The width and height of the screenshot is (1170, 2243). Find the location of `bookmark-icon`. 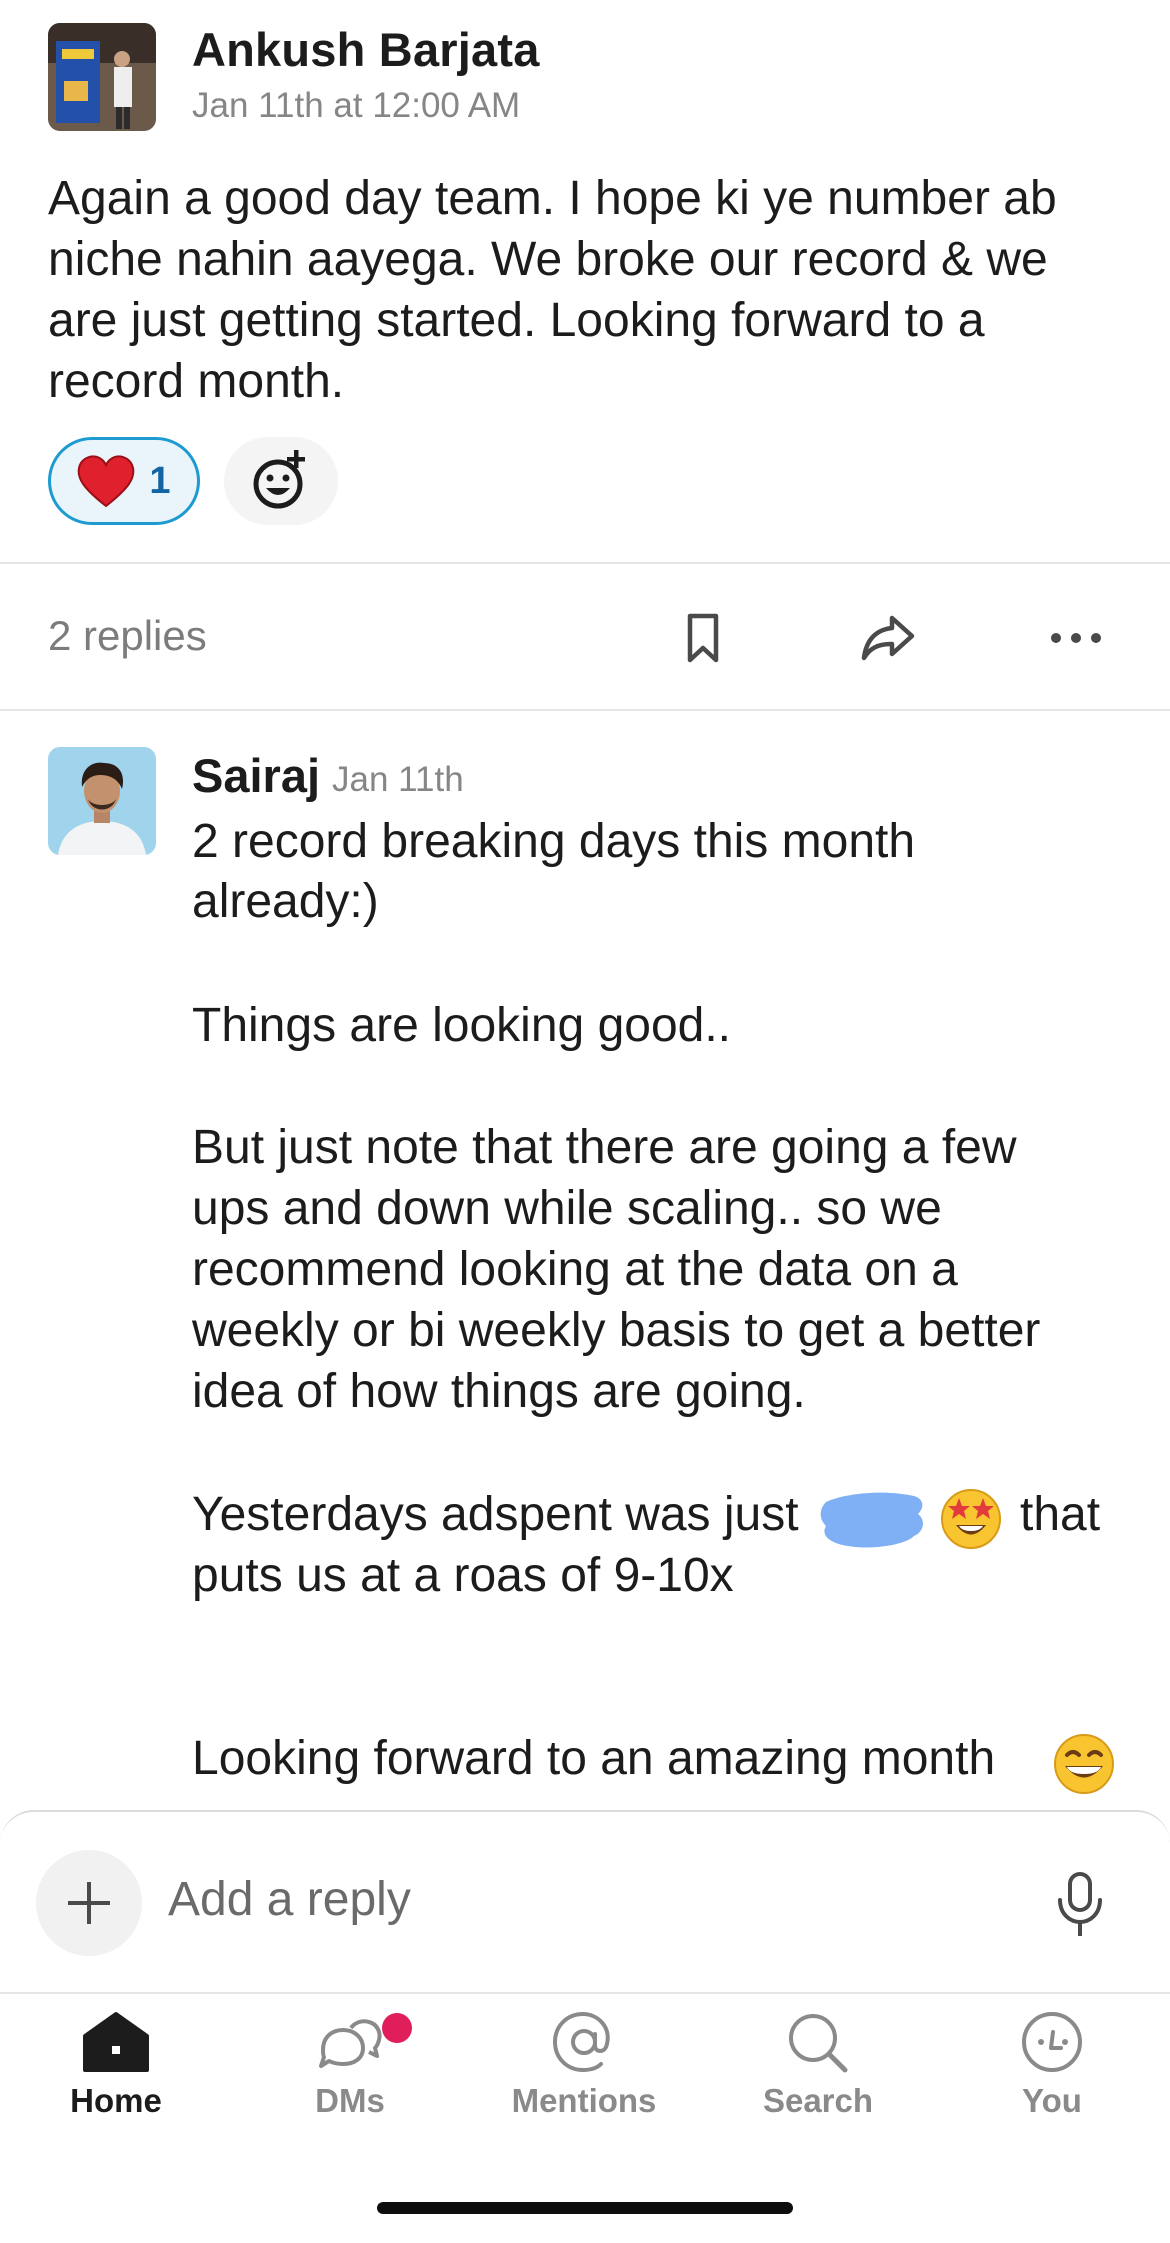

bookmark-icon is located at coordinates (703, 638).